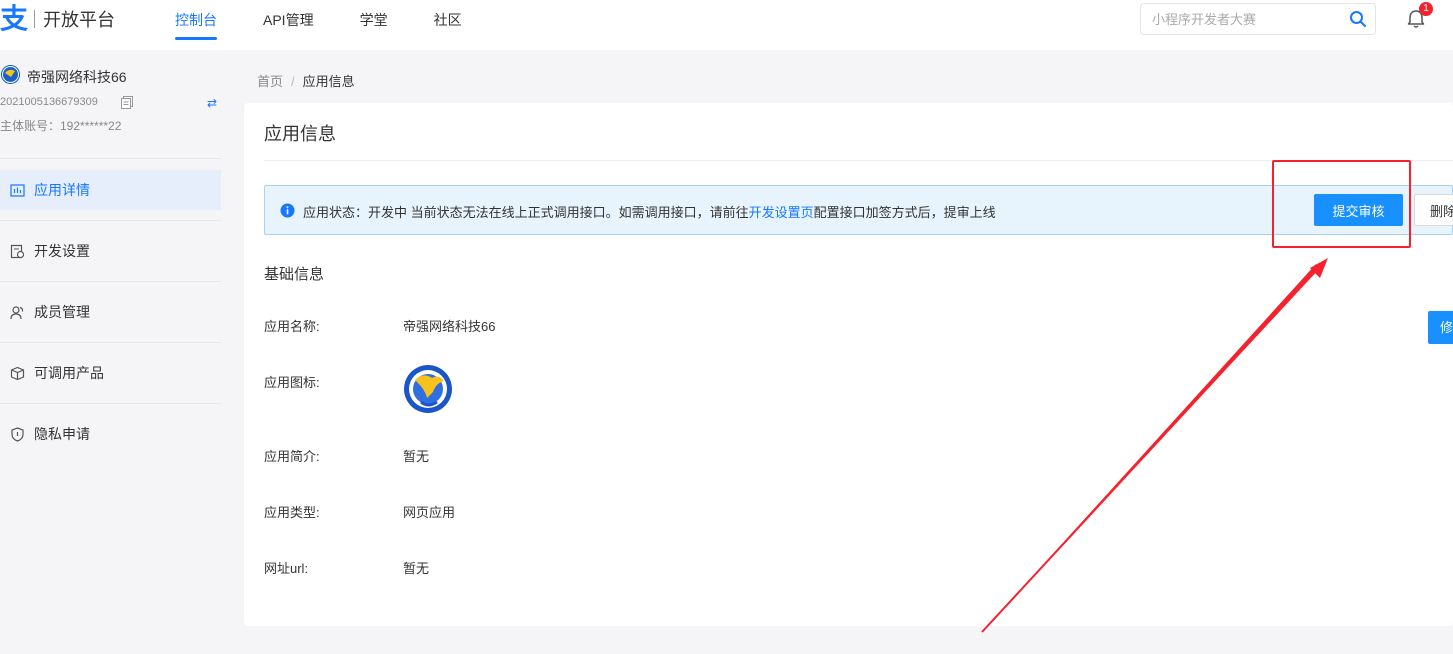  I want to click on search-icon, so click(1358, 19).